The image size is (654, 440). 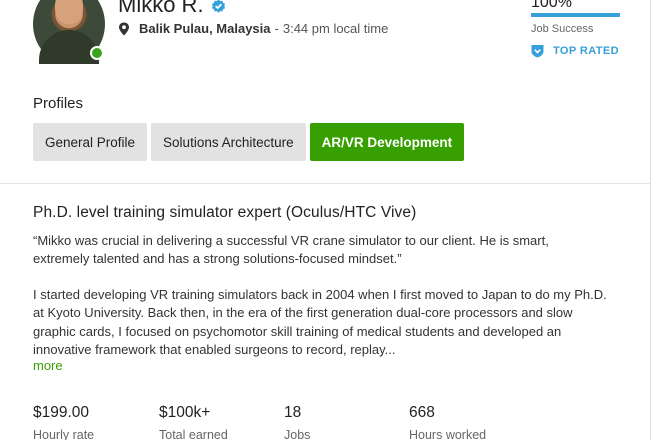 What do you see at coordinates (297, 434) in the screenshot?
I see `stat-label: Jobs` at bounding box center [297, 434].